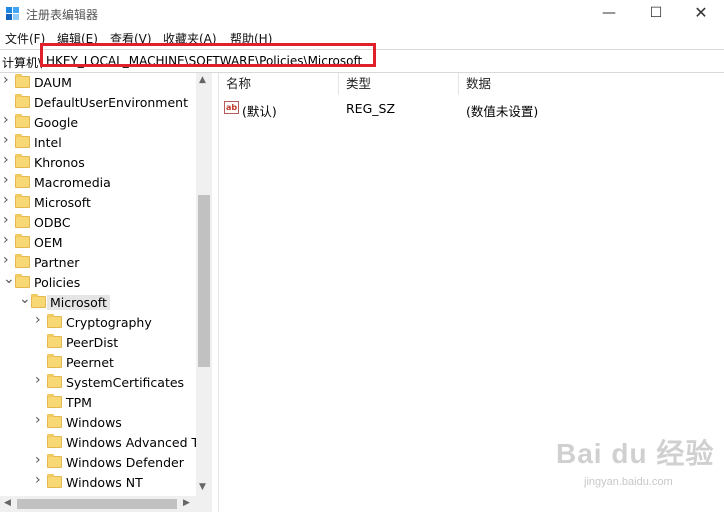 The height and width of the screenshot is (512, 724). I want to click on tree-item-label: Policies, so click(57, 282).